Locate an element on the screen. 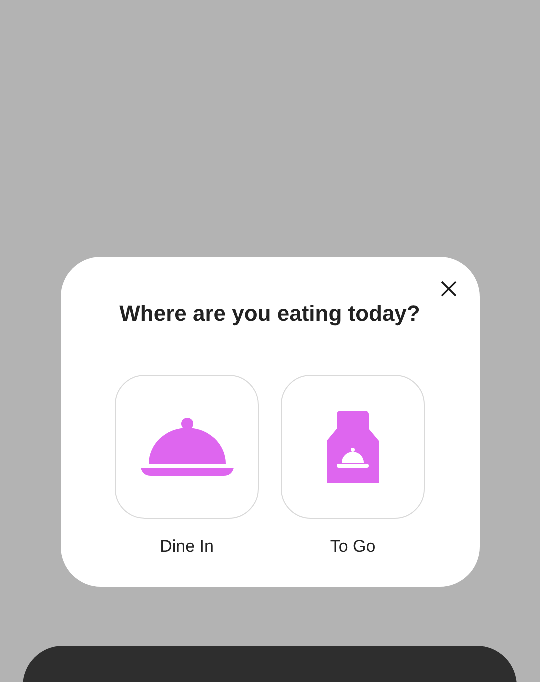 This screenshot has width=540, height=682. cloche-icon is located at coordinates (187, 447).